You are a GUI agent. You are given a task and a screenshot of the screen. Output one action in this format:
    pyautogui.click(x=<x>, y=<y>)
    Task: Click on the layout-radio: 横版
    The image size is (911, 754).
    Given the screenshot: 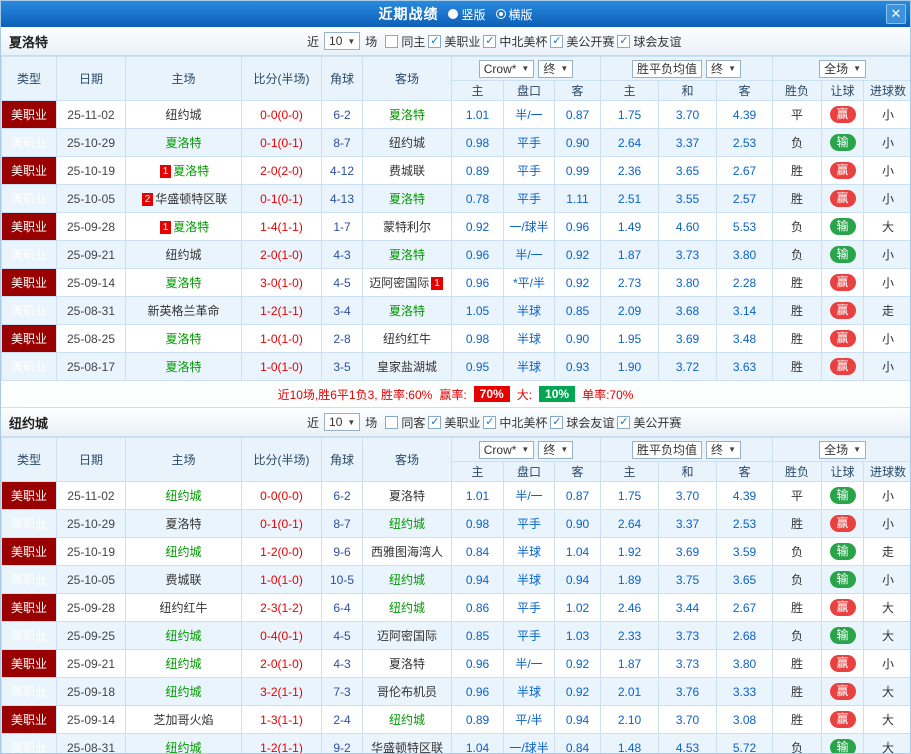 What is the action you would take?
    pyautogui.click(x=514, y=14)
    